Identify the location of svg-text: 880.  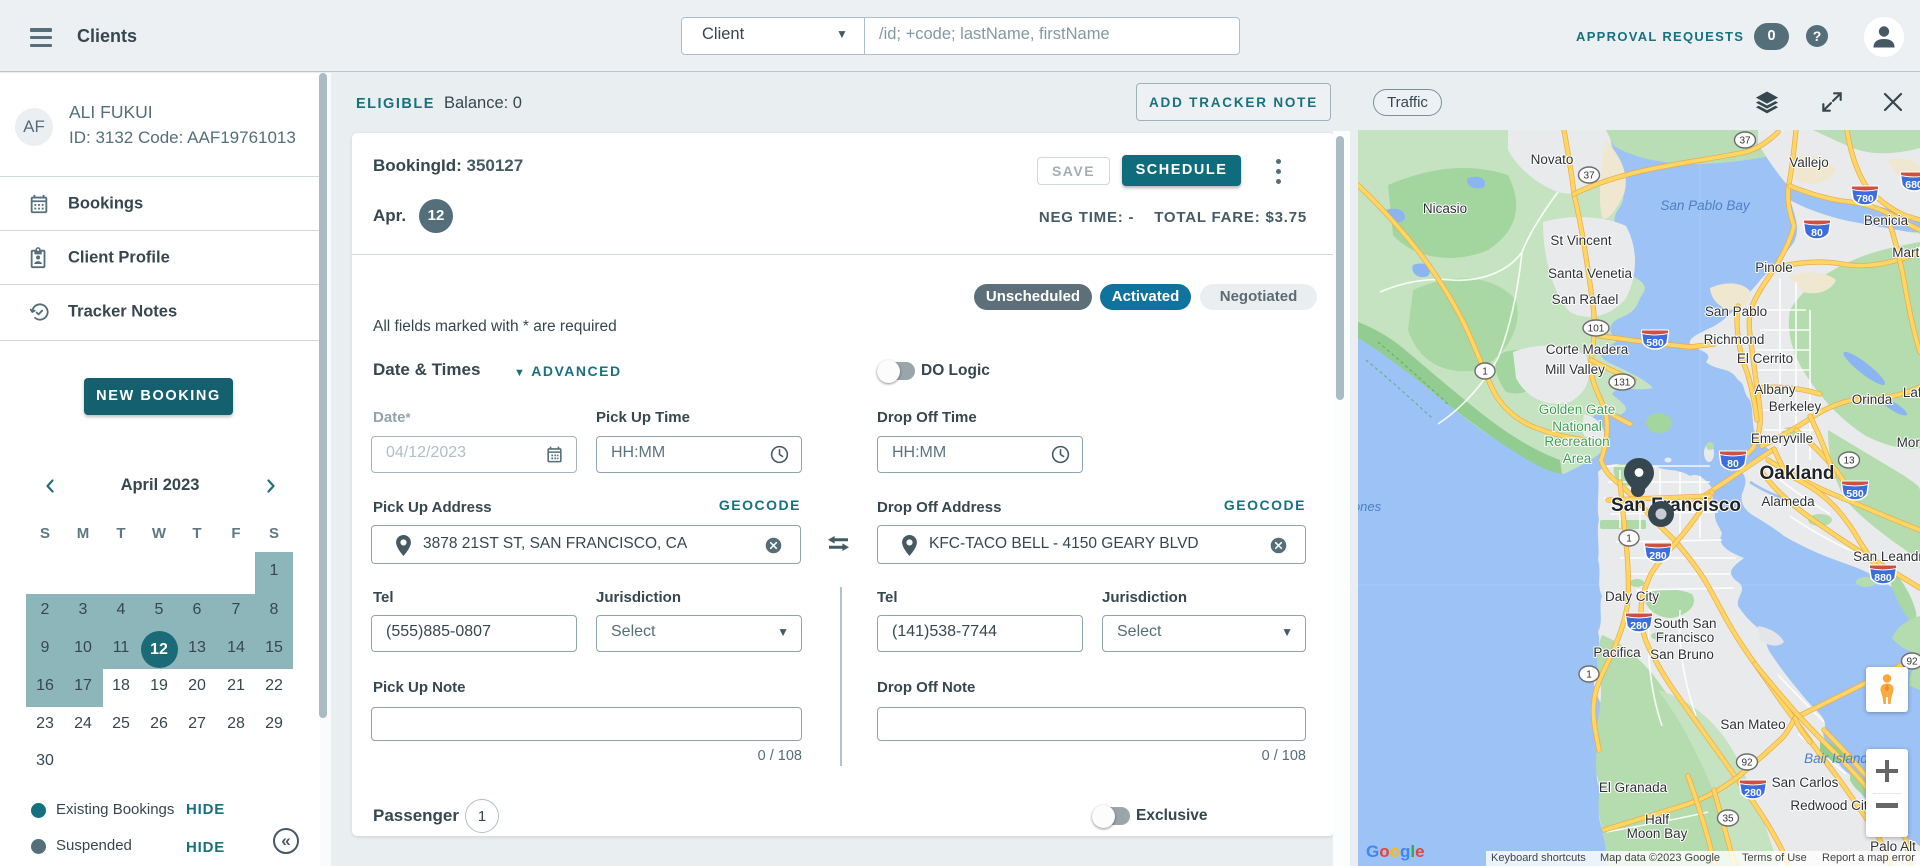
(1883, 578).